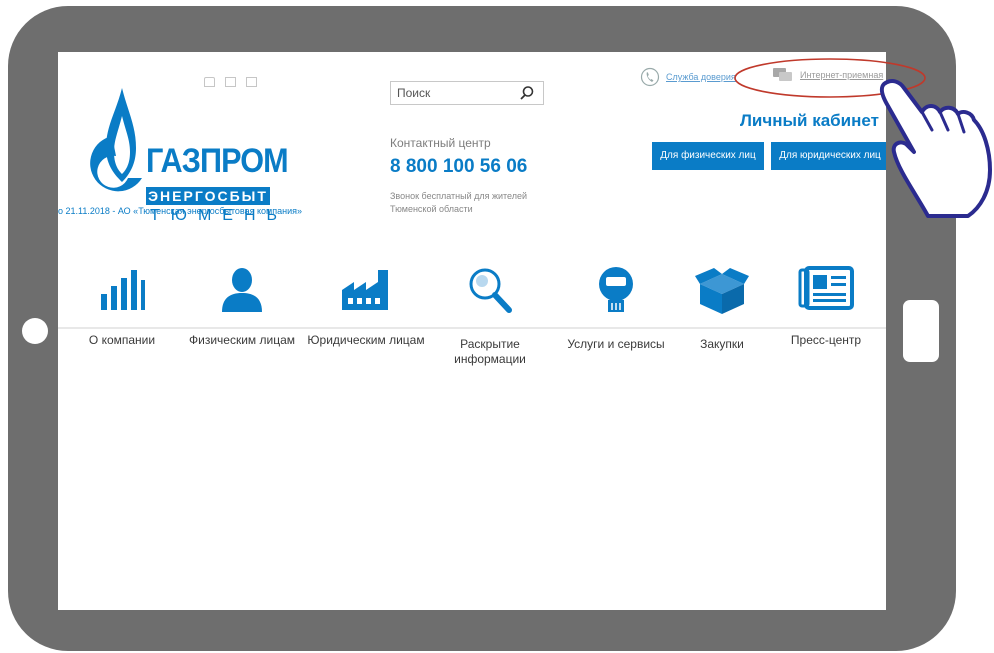 The height and width of the screenshot is (653, 994). I want to click on nav-disclosure: Раскрытие информации, so click(490, 316).